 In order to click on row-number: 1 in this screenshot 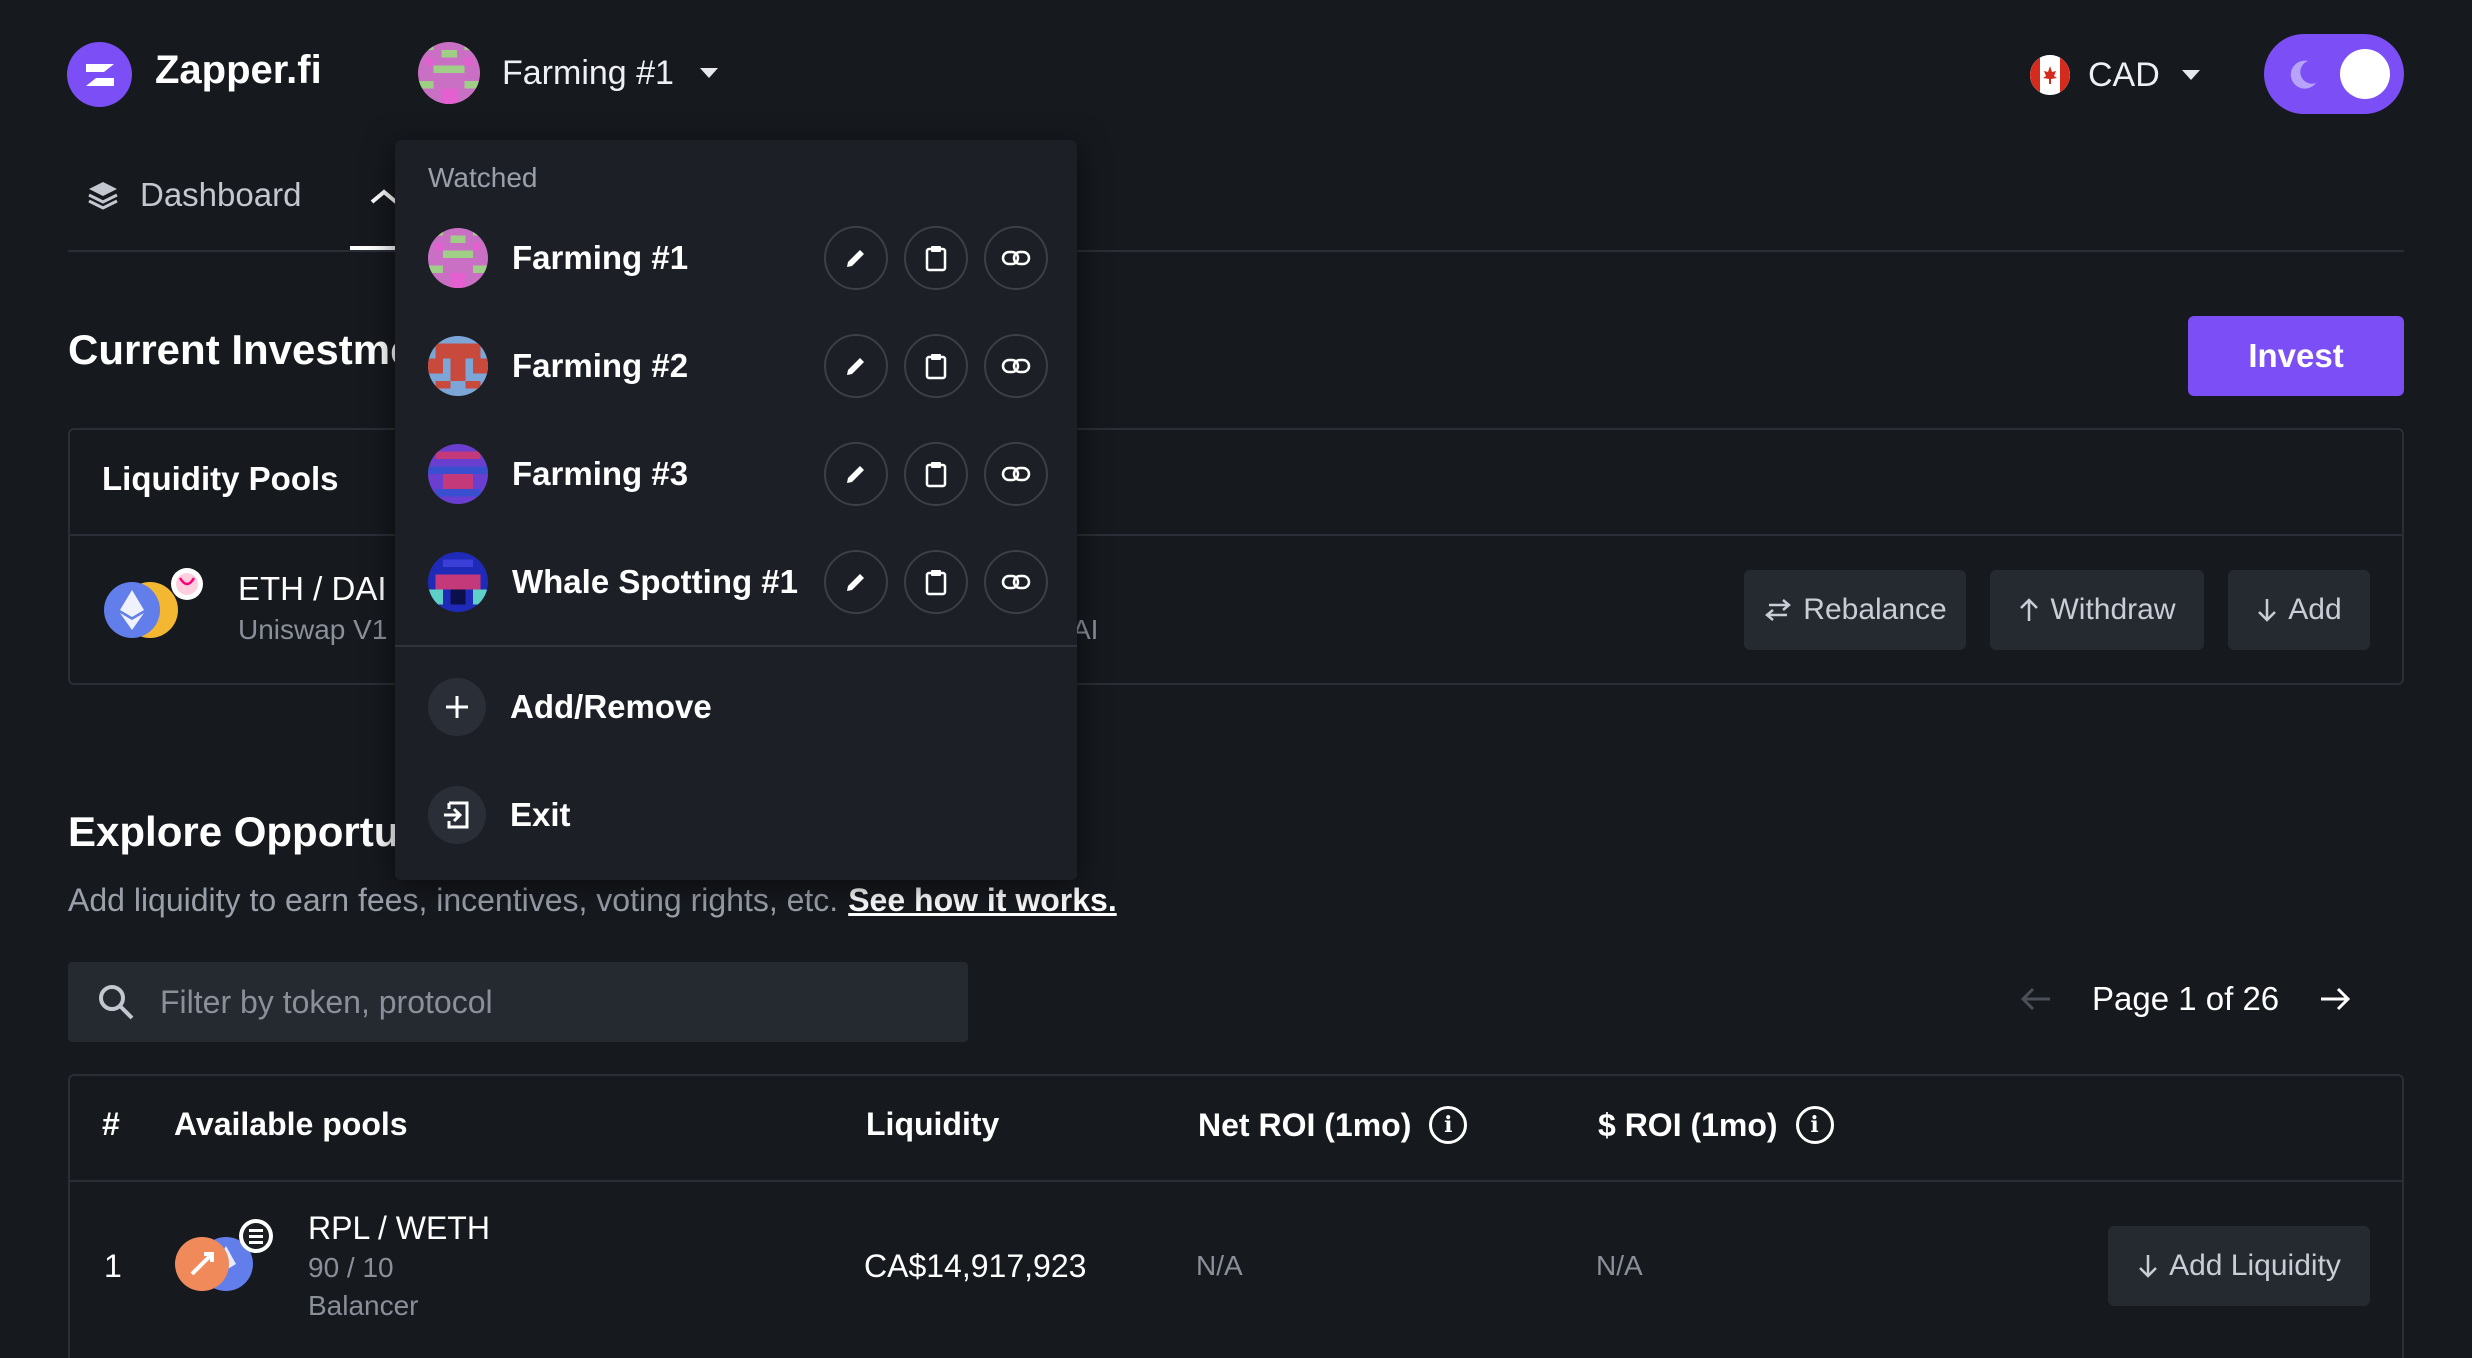, I will do `click(113, 1266)`.